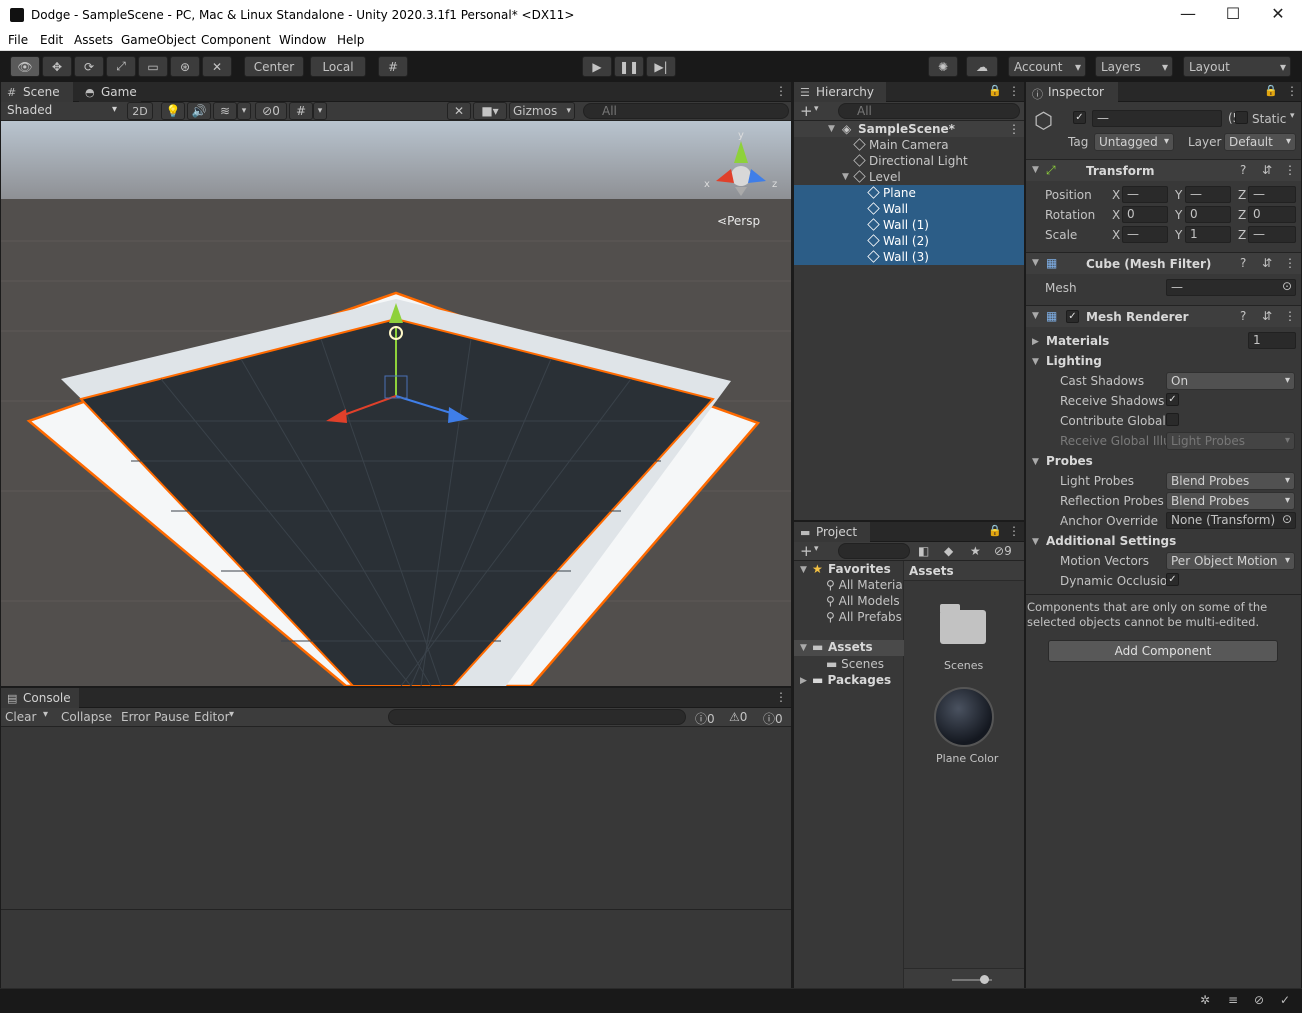 The image size is (1302, 1013). I want to click on lock-icon: 🔒, so click(1271, 90).